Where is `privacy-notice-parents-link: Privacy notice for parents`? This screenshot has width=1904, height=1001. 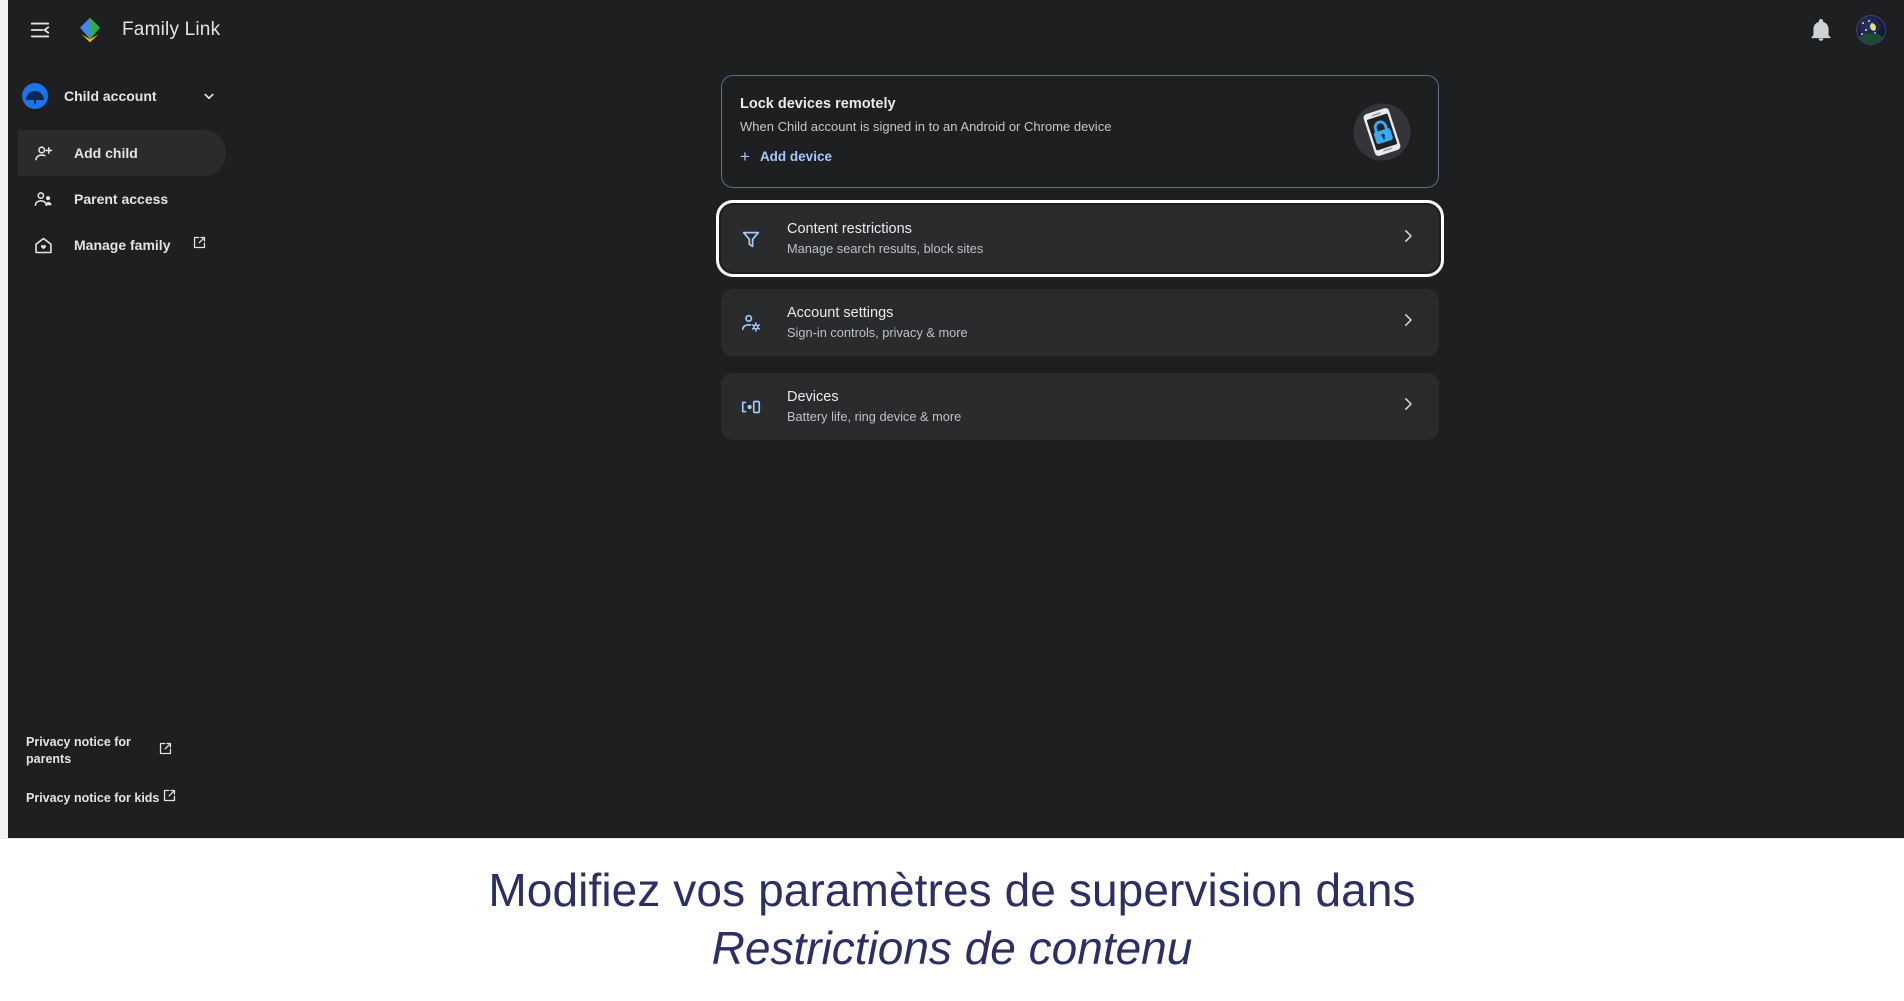 privacy-notice-parents-link: Privacy notice for parents is located at coordinates (122, 751).